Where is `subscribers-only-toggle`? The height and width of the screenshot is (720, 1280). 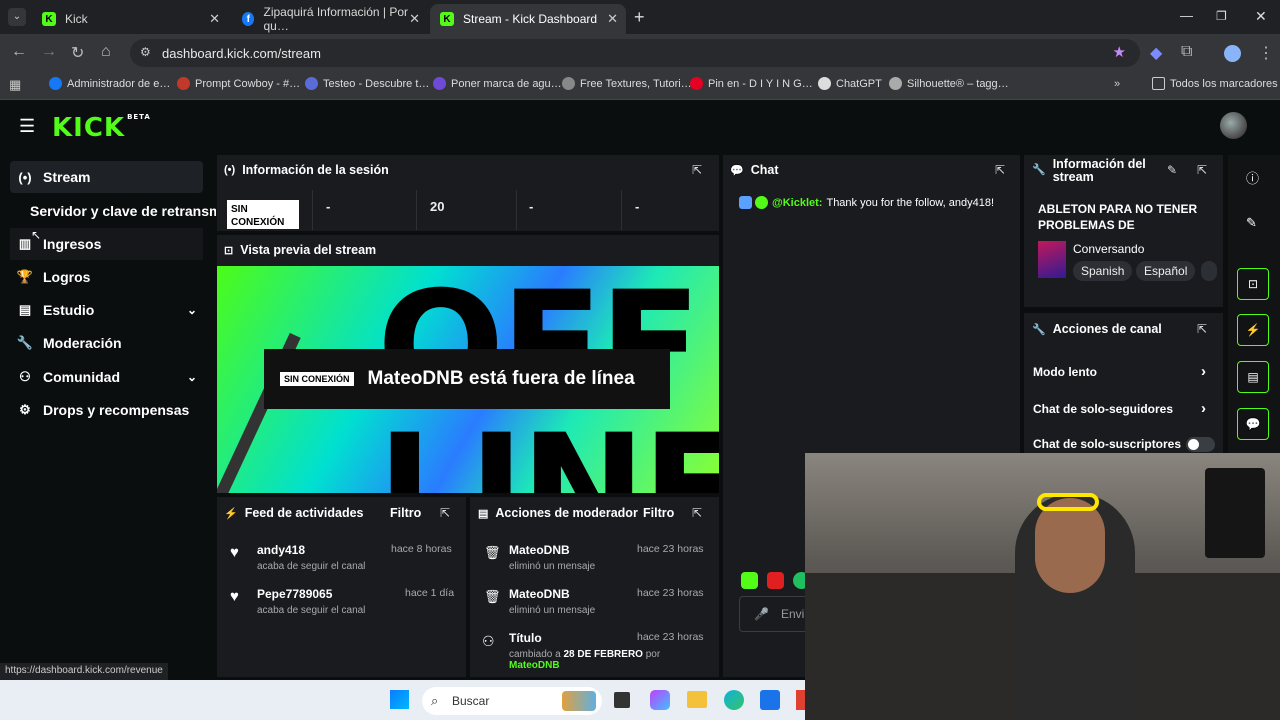 subscribers-only-toggle is located at coordinates (1200, 444).